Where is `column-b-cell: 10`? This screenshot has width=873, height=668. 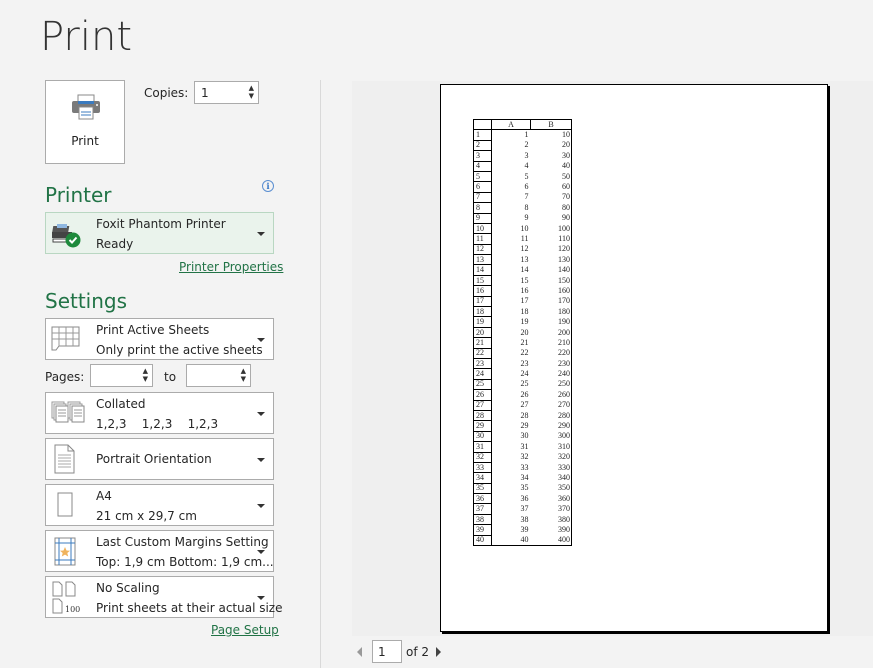
column-b-cell: 10 is located at coordinates (551, 135).